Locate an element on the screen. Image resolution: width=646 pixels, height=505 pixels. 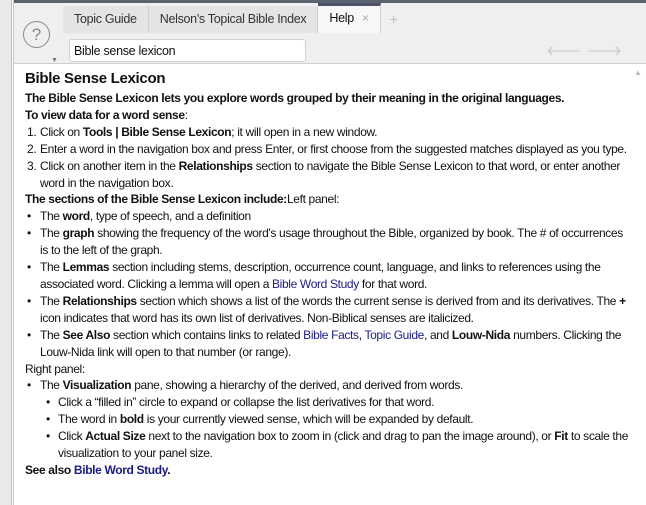
text-run: + is located at coordinates (622, 300).